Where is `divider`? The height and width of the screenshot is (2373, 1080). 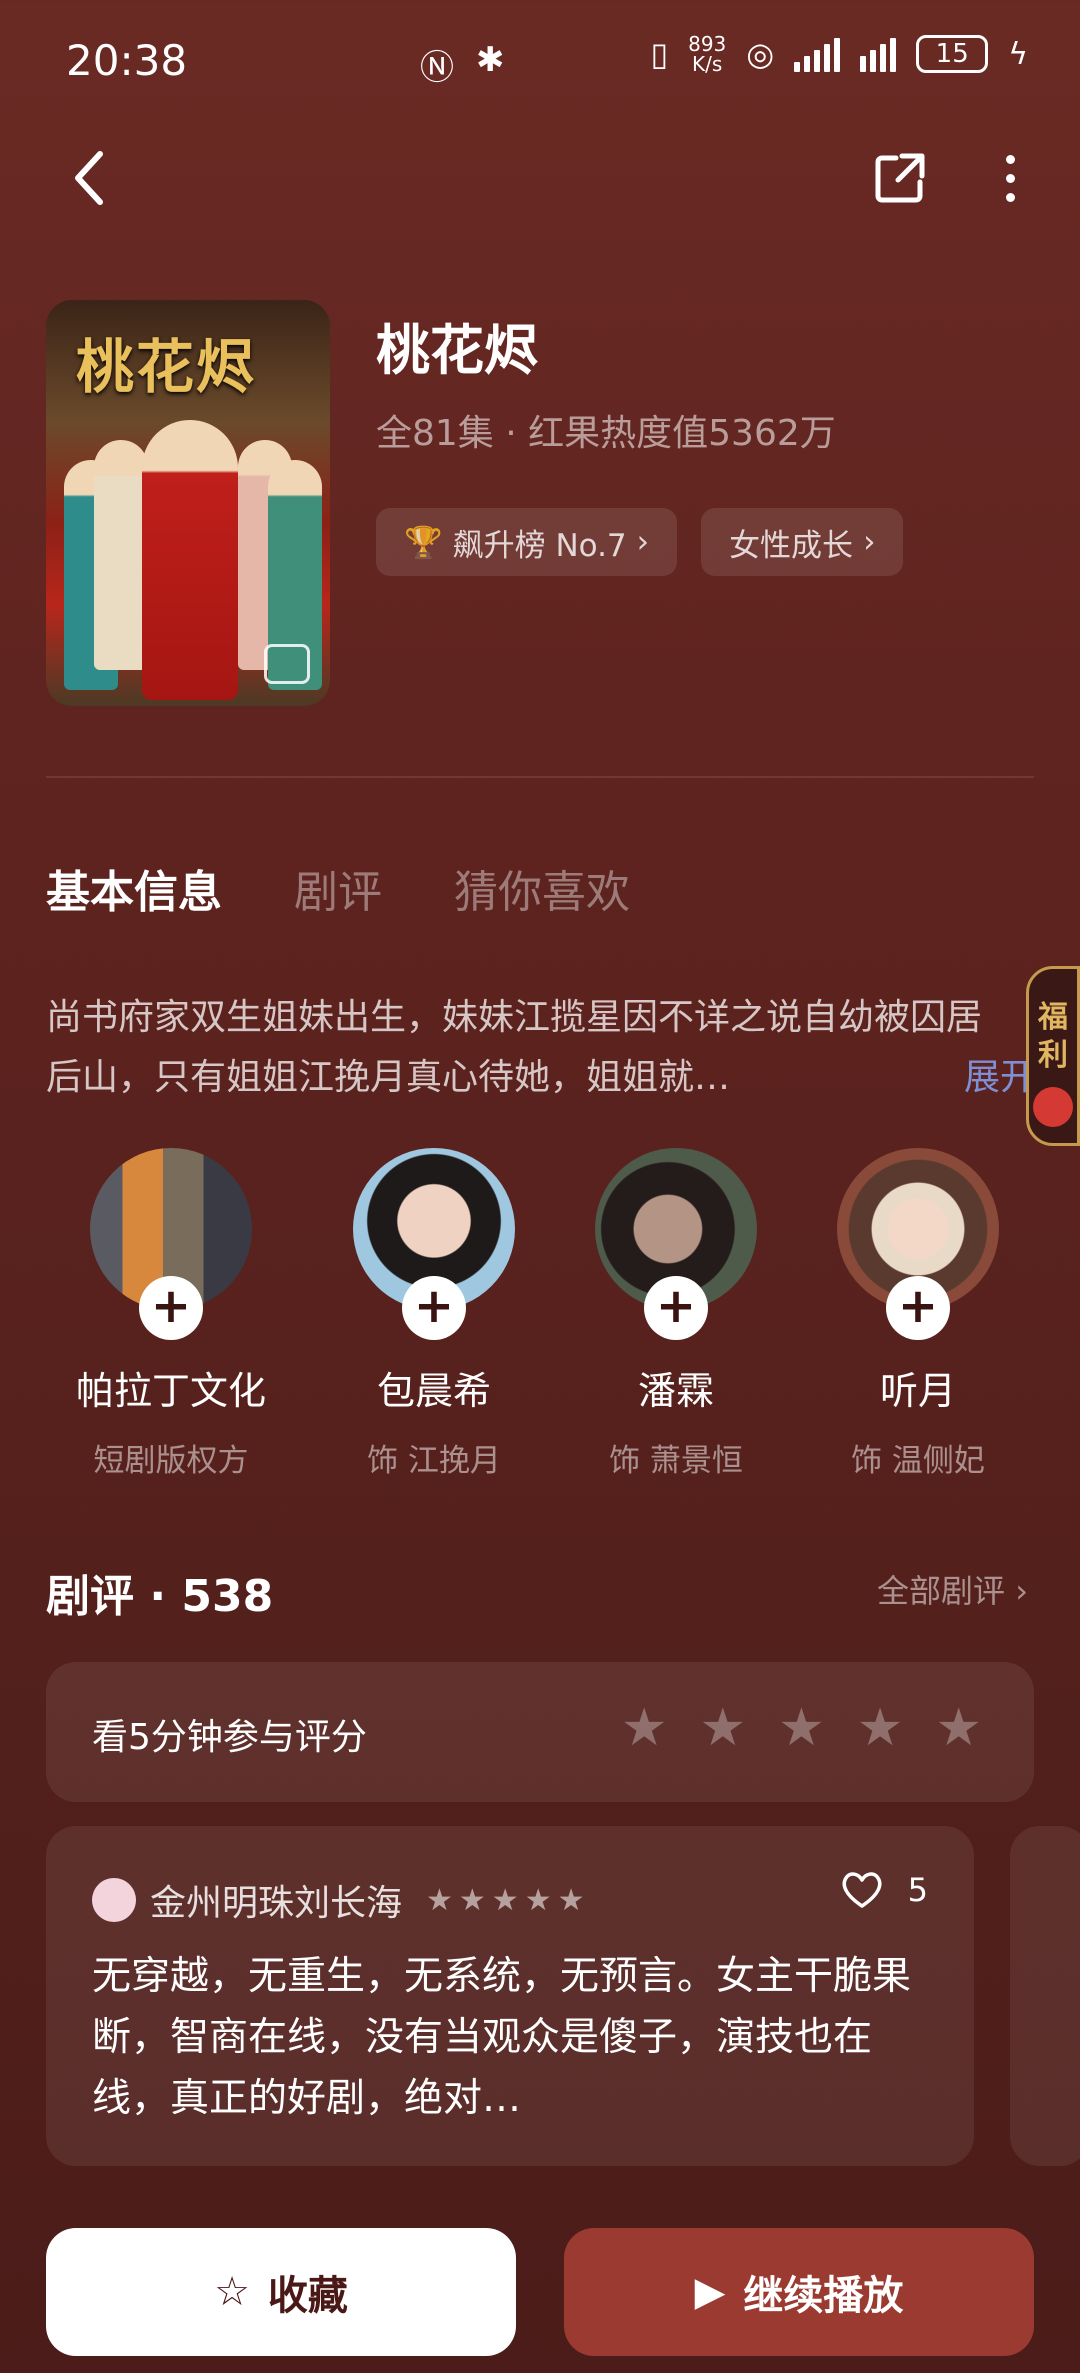 divider is located at coordinates (540, 777).